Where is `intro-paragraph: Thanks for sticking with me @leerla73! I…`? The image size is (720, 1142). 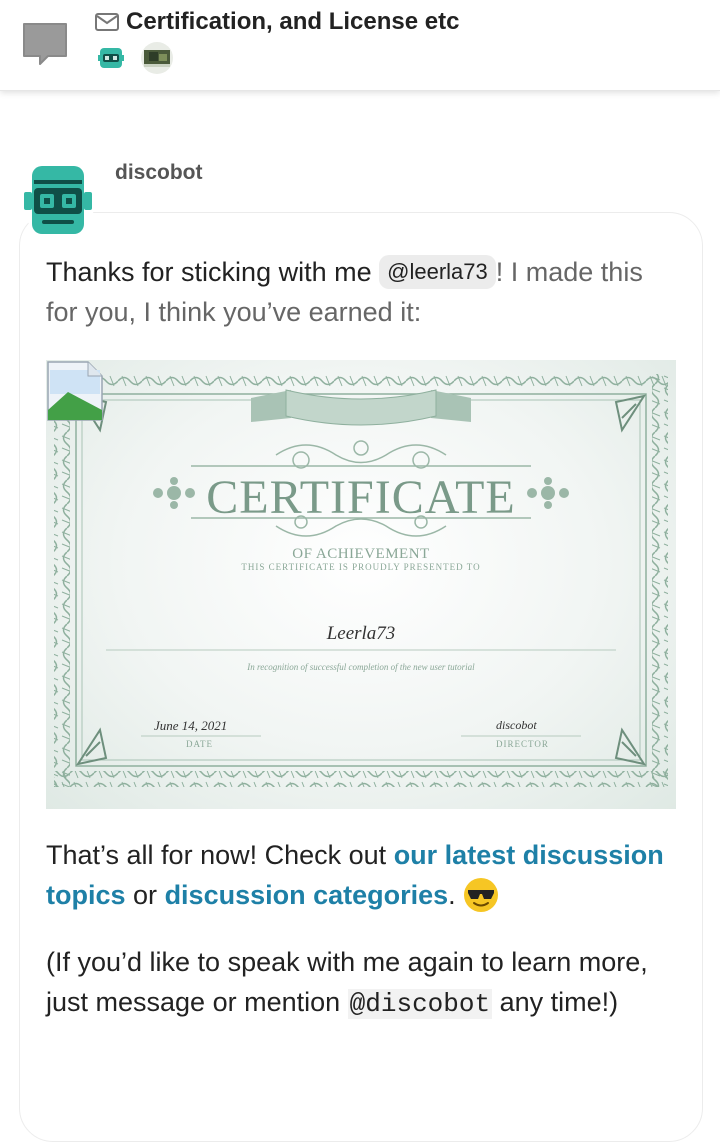 intro-paragraph: Thanks for sticking with me @leerla73! I… is located at coordinates (361, 292).